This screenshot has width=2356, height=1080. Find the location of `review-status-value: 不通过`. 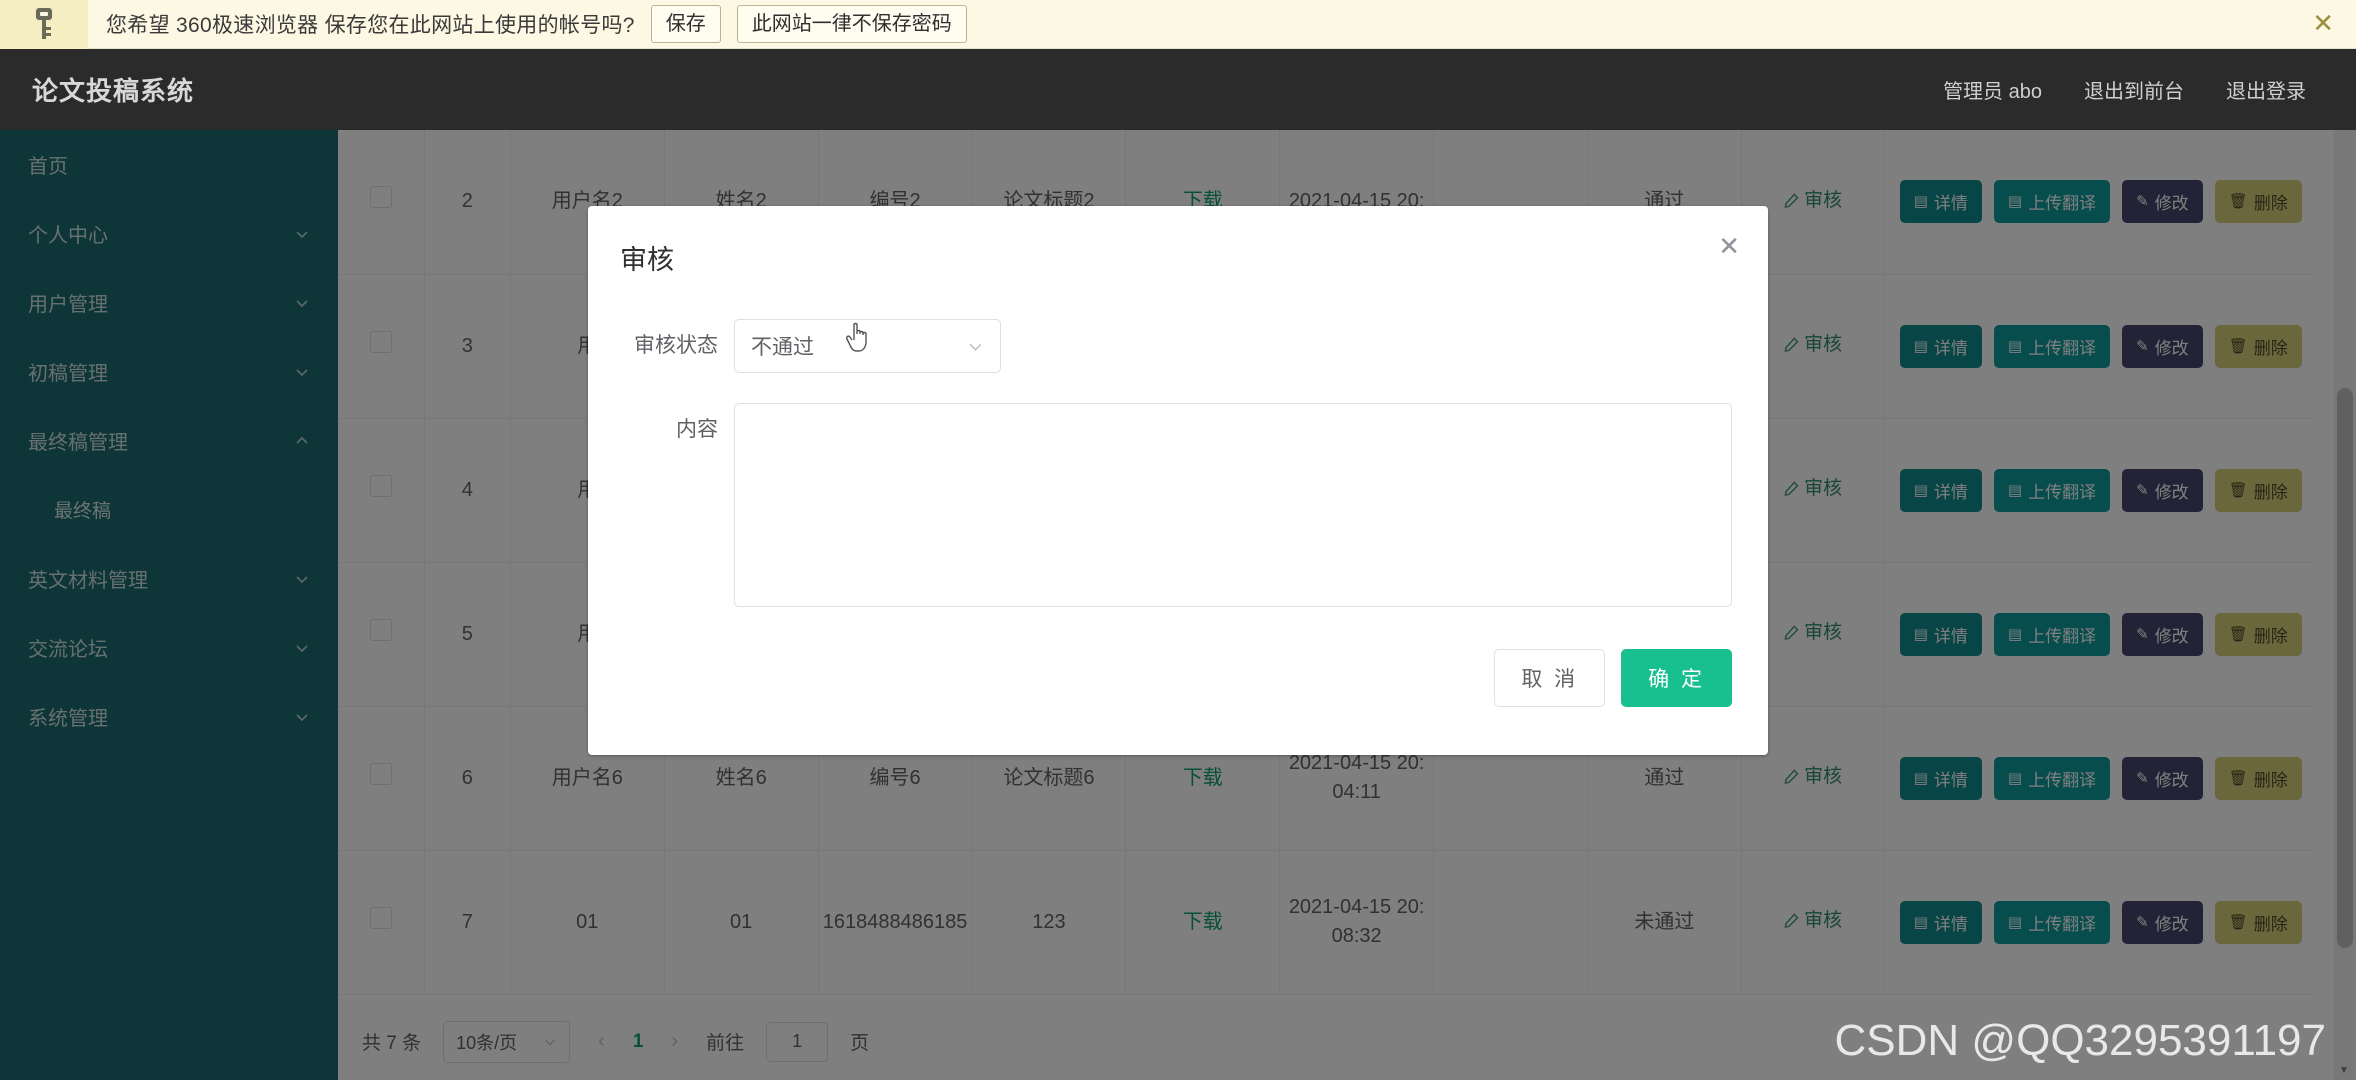

review-status-value: 不通过 is located at coordinates (782, 347).